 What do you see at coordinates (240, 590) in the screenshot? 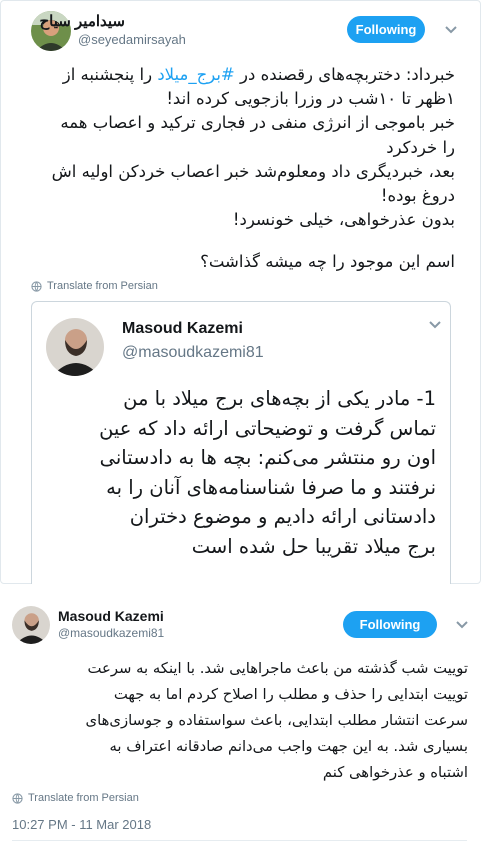
I see `screenshot-separator` at bounding box center [240, 590].